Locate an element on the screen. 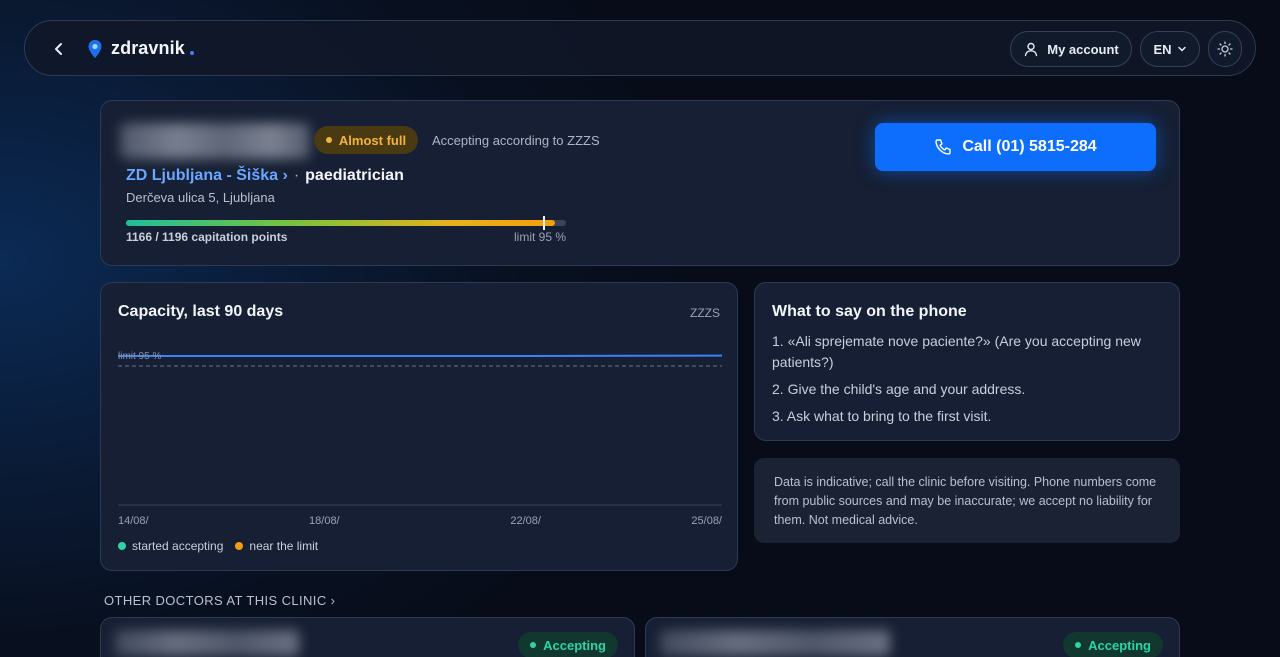  call-button-label: Call (01) 5815-284 is located at coordinates (1029, 146).